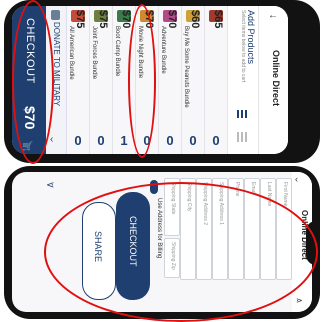 This screenshot has height=322, width=326. Describe the element at coordinates (56, 64) in the screenshot. I see `donate-label: DONATE TO MILITARY` at that location.